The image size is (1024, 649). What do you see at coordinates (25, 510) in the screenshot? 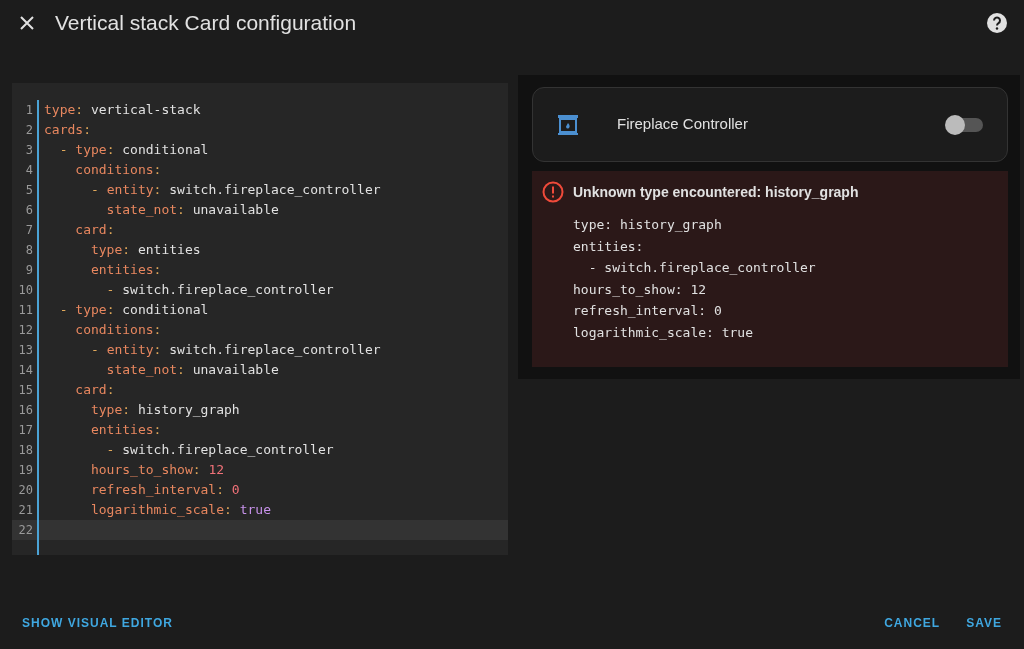
I see `line-number: 21` at bounding box center [25, 510].